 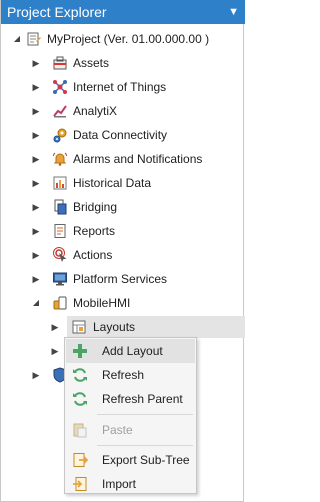 I want to click on tree-item-mobilehmi: ◢ MobileHMI, so click(x=123, y=303).